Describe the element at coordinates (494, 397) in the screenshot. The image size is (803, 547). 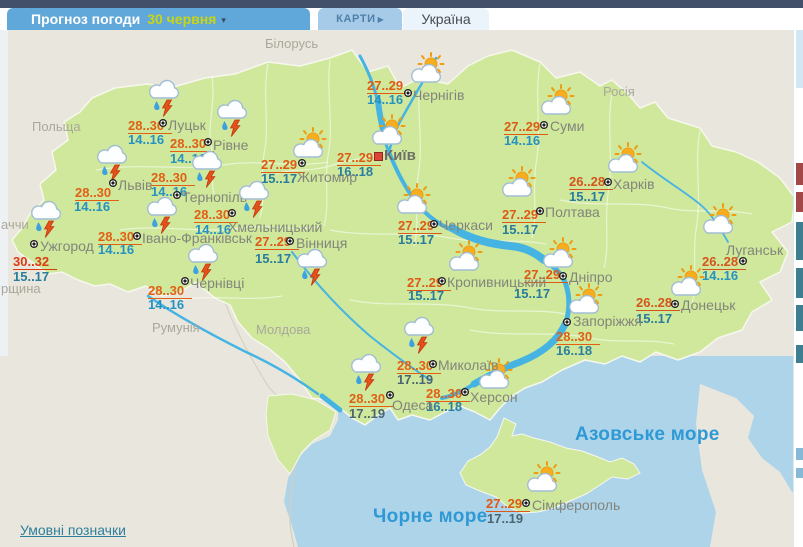
I see `city-label: Херсон` at that location.